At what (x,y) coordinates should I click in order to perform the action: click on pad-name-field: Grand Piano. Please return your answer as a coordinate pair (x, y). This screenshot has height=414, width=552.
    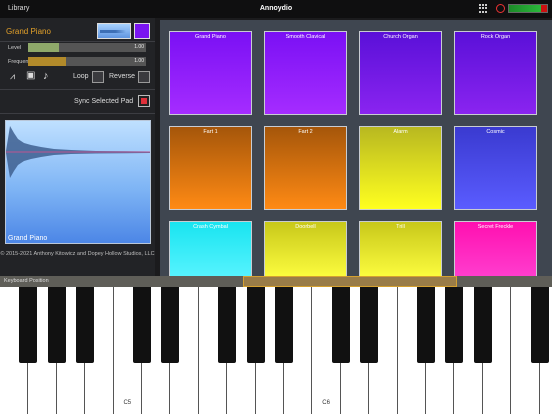
    Looking at the image, I should click on (28, 31).